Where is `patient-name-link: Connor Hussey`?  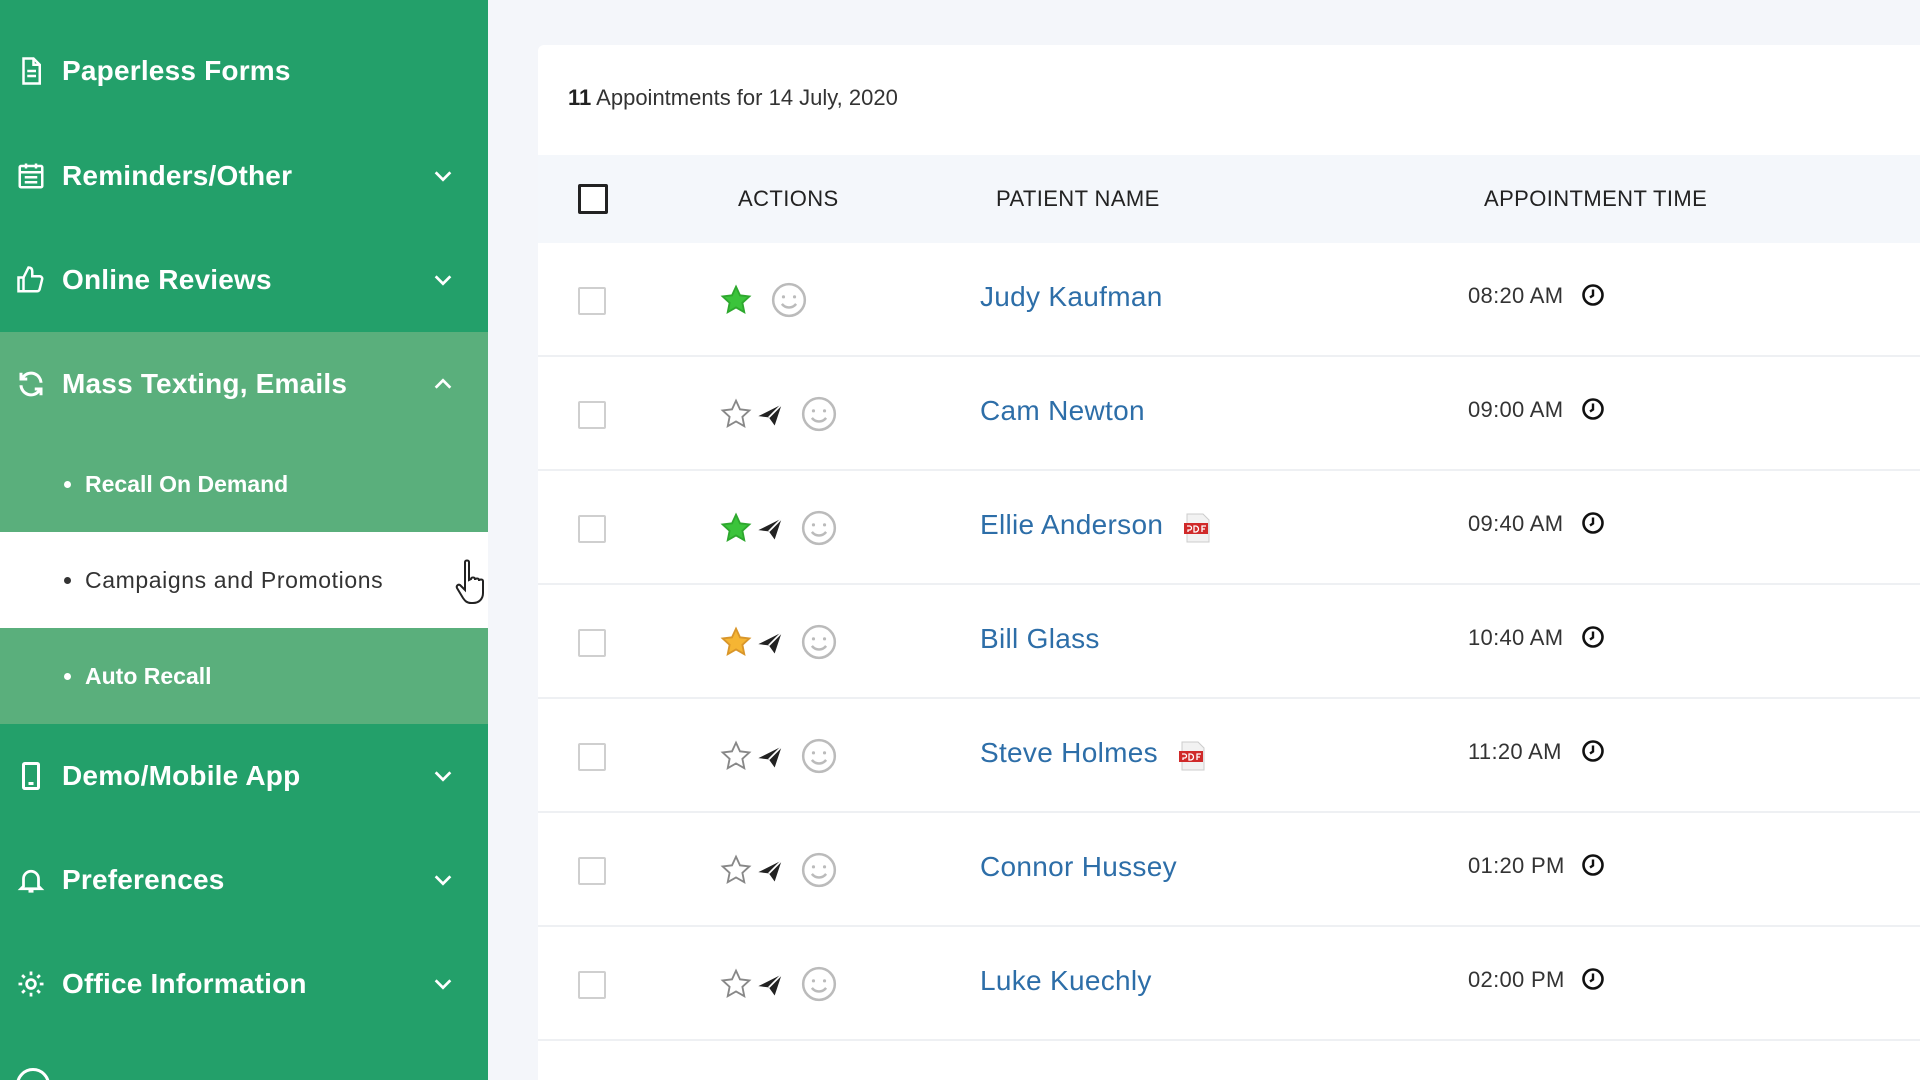 patient-name-link: Connor Hussey is located at coordinates (1078, 867).